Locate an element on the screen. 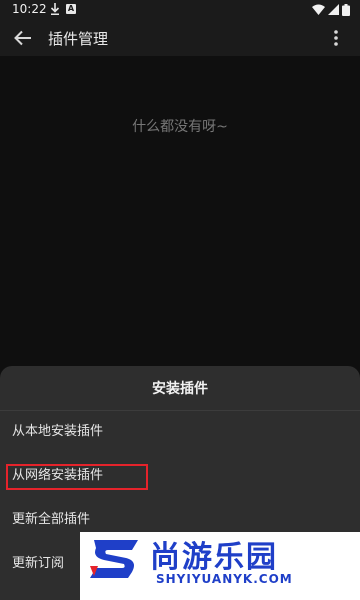 The image size is (360, 600). watermark-logo-icon is located at coordinates (114, 559).